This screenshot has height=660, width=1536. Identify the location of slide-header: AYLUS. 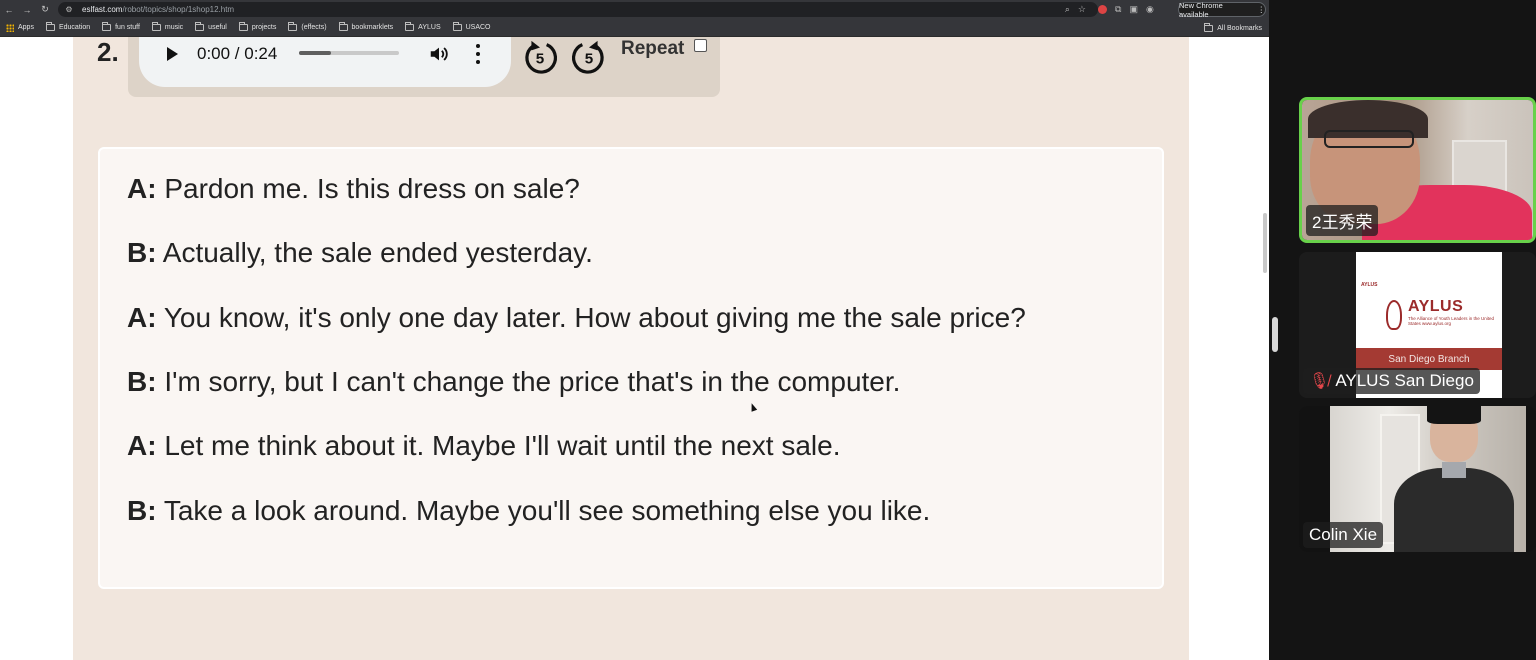
(1369, 285).